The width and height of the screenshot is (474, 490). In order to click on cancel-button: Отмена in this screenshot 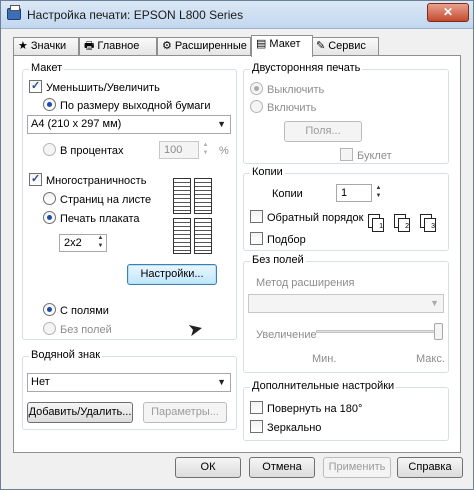, I will do `click(282, 467)`.